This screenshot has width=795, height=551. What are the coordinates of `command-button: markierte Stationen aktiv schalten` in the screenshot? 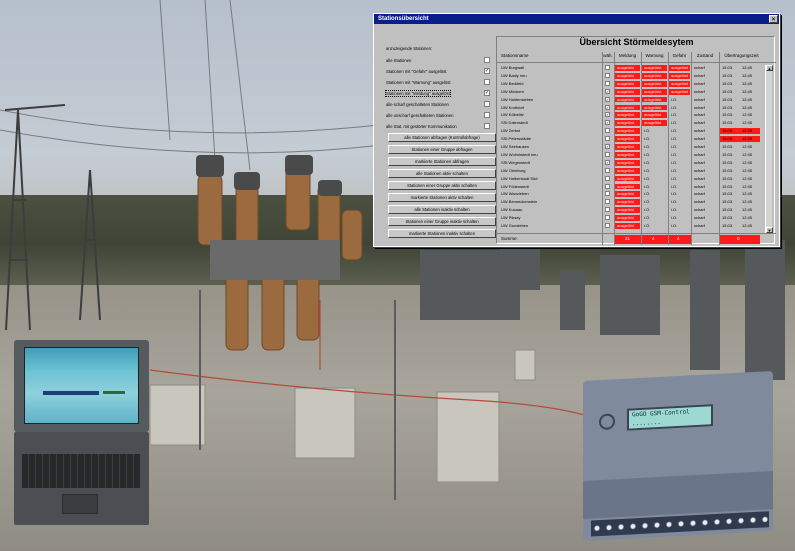 It's located at (442, 197).